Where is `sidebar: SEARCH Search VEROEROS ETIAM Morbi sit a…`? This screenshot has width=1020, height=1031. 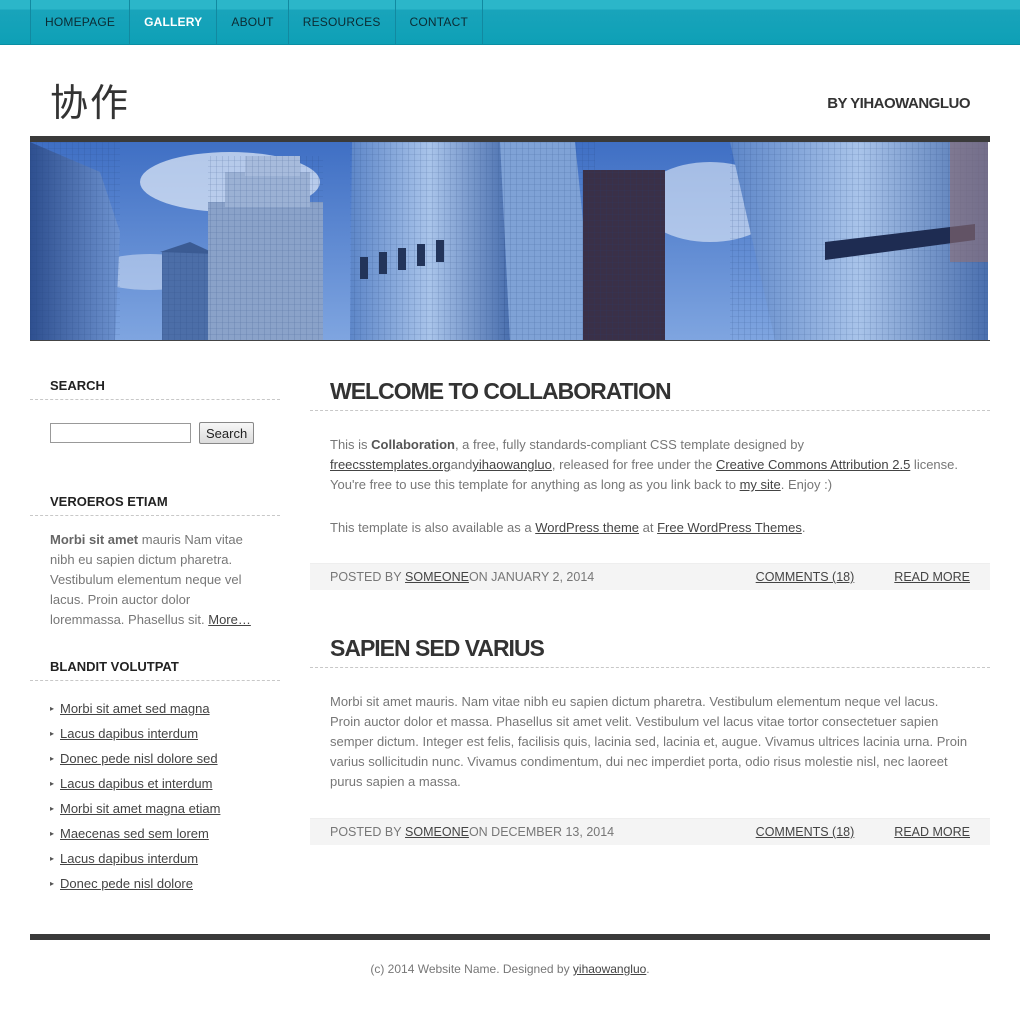
sidebar: SEARCH Search VEROEROS ETIAM Morbi sit a… is located at coordinates (155, 639).